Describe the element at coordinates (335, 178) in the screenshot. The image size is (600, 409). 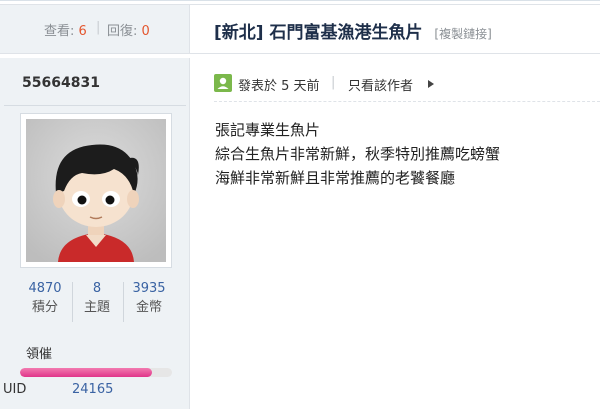
I see `post-line: 海鮮非常新鮮且非常推薦的老饕餐廳` at that location.